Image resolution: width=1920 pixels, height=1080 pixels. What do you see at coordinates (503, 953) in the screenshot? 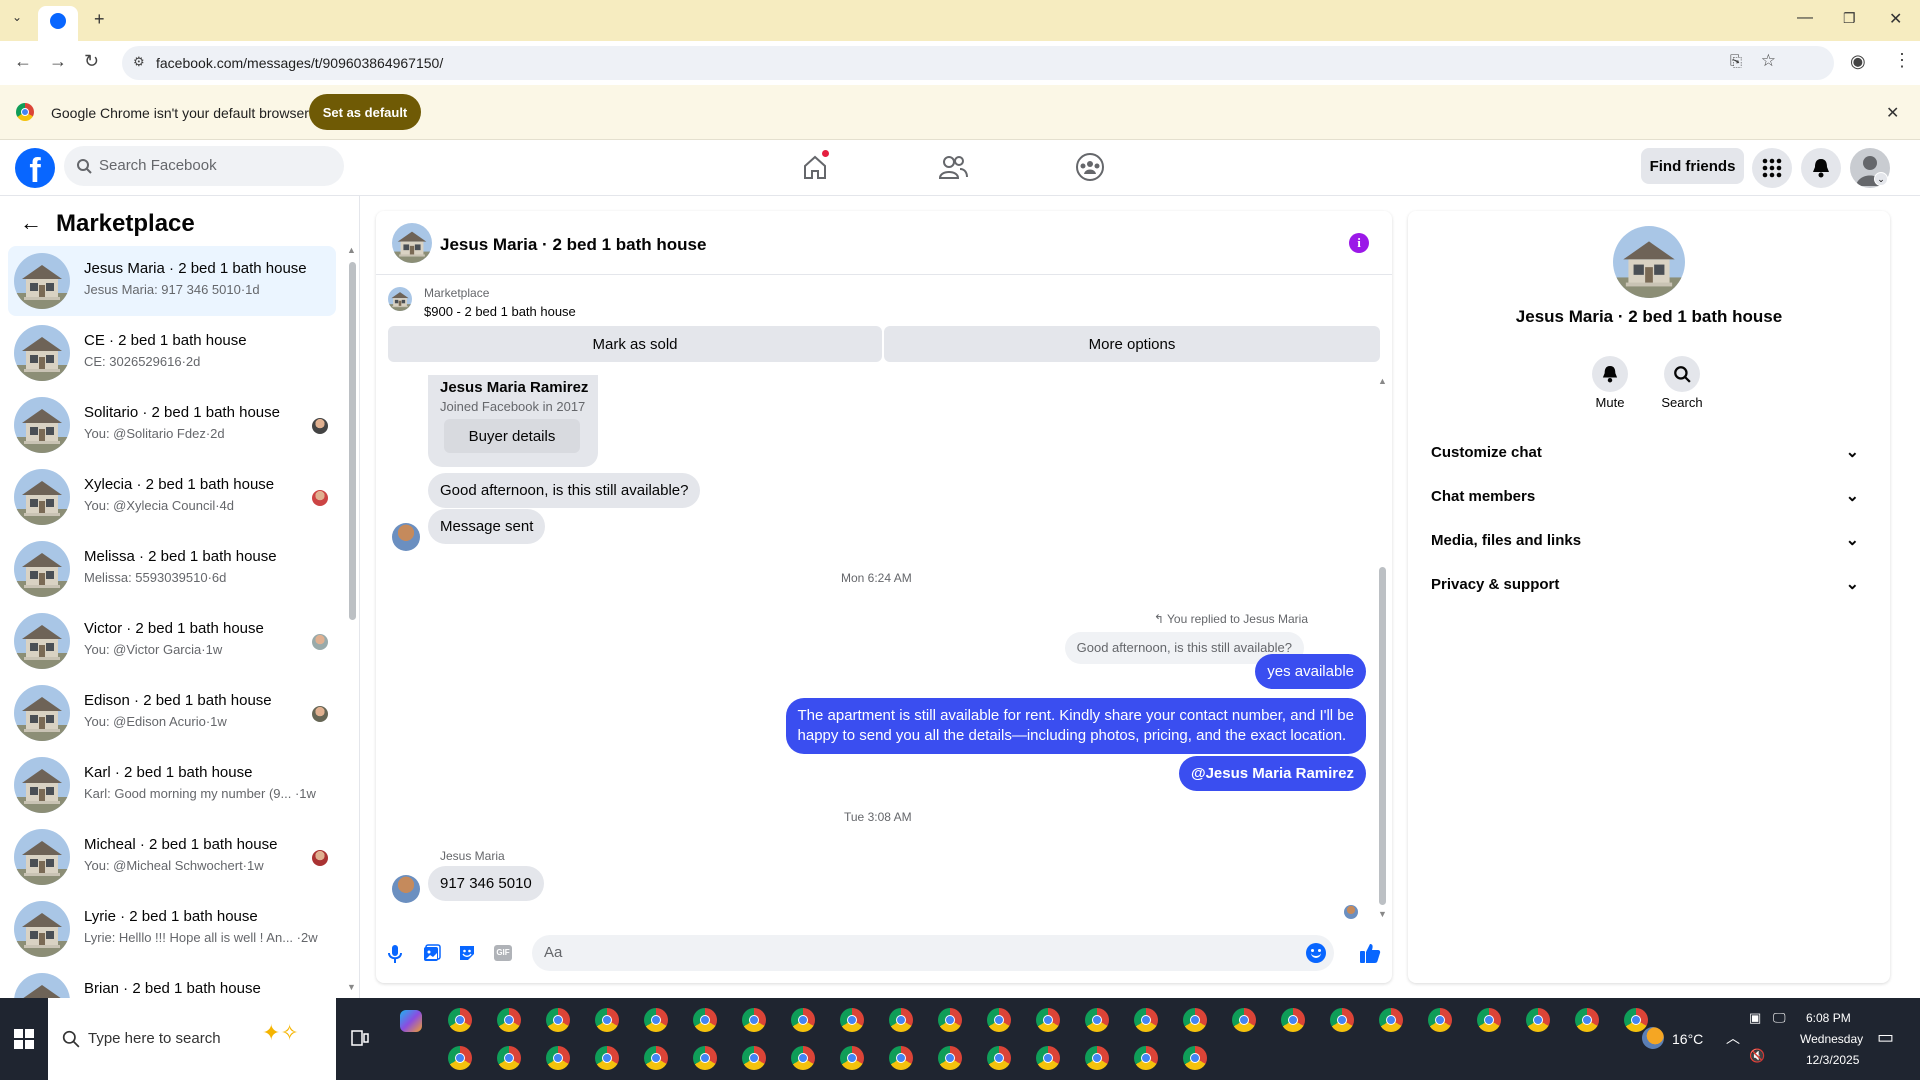
I see `gif-icon: GIF` at bounding box center [503, 953].